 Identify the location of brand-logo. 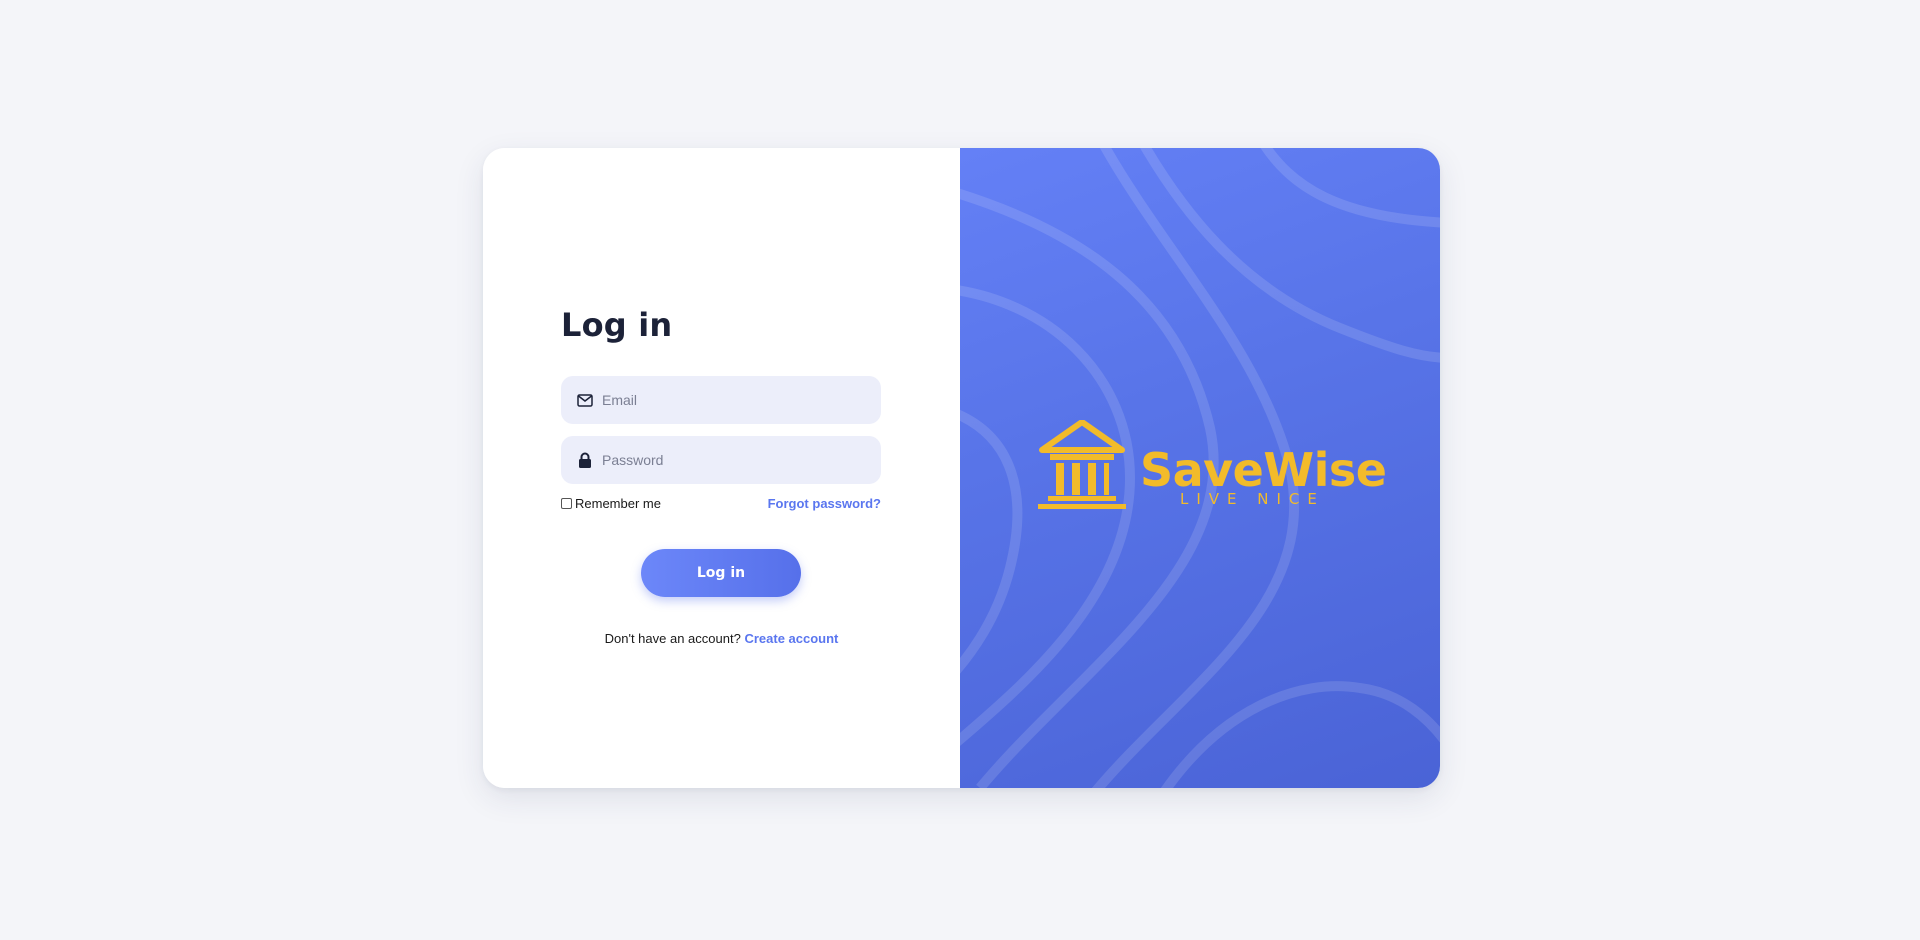
(1082, 467).